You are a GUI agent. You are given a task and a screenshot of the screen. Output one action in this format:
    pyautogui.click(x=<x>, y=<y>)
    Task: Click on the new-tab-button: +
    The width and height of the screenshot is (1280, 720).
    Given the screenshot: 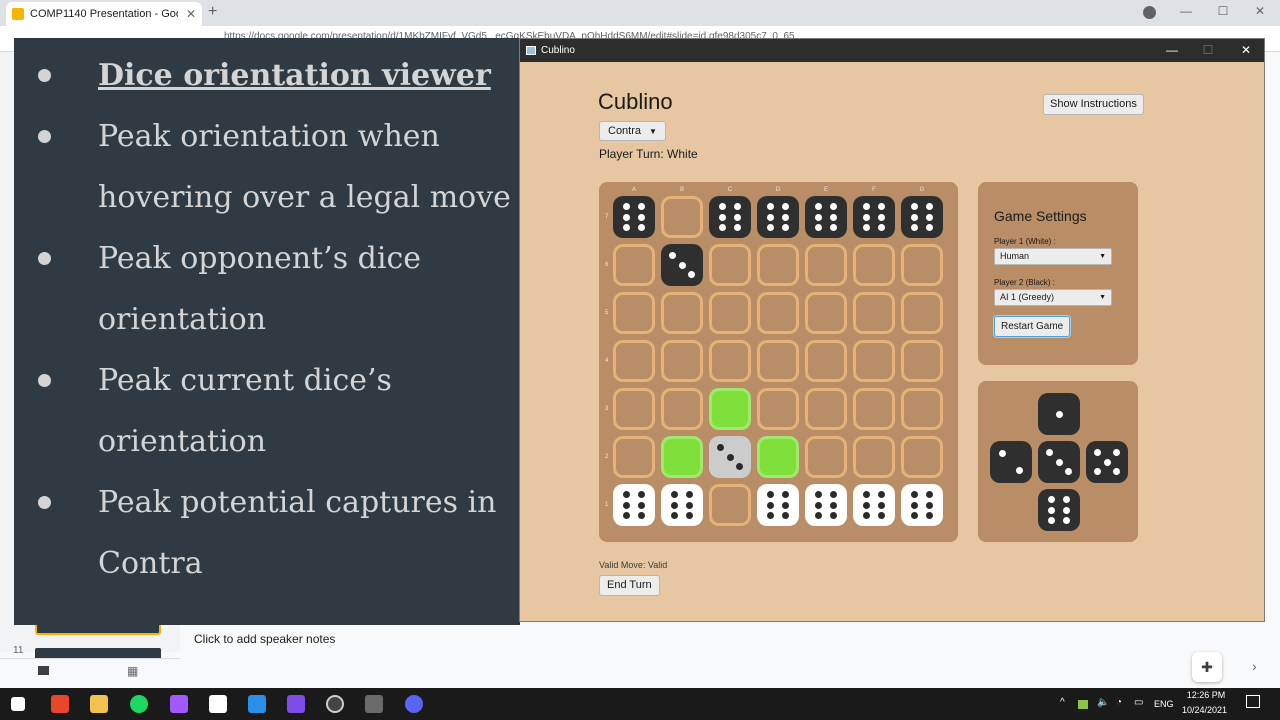 What is the action you would take?
    pyautogui.click(x=212, y=12)
    